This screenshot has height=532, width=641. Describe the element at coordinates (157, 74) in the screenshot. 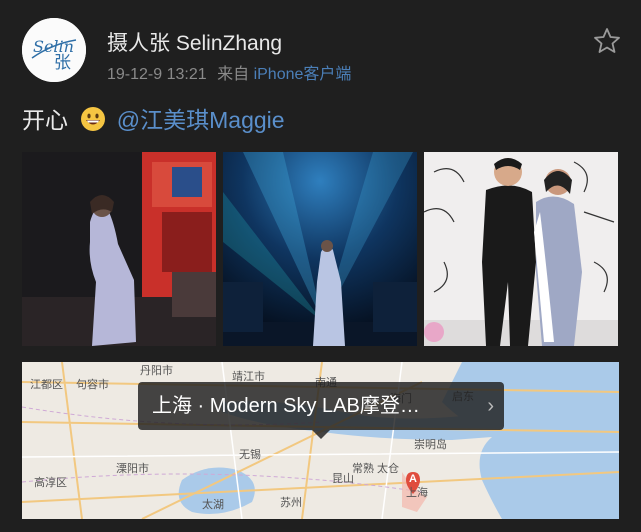

I see `timestamp: 19-12-9 13:21` at that location.